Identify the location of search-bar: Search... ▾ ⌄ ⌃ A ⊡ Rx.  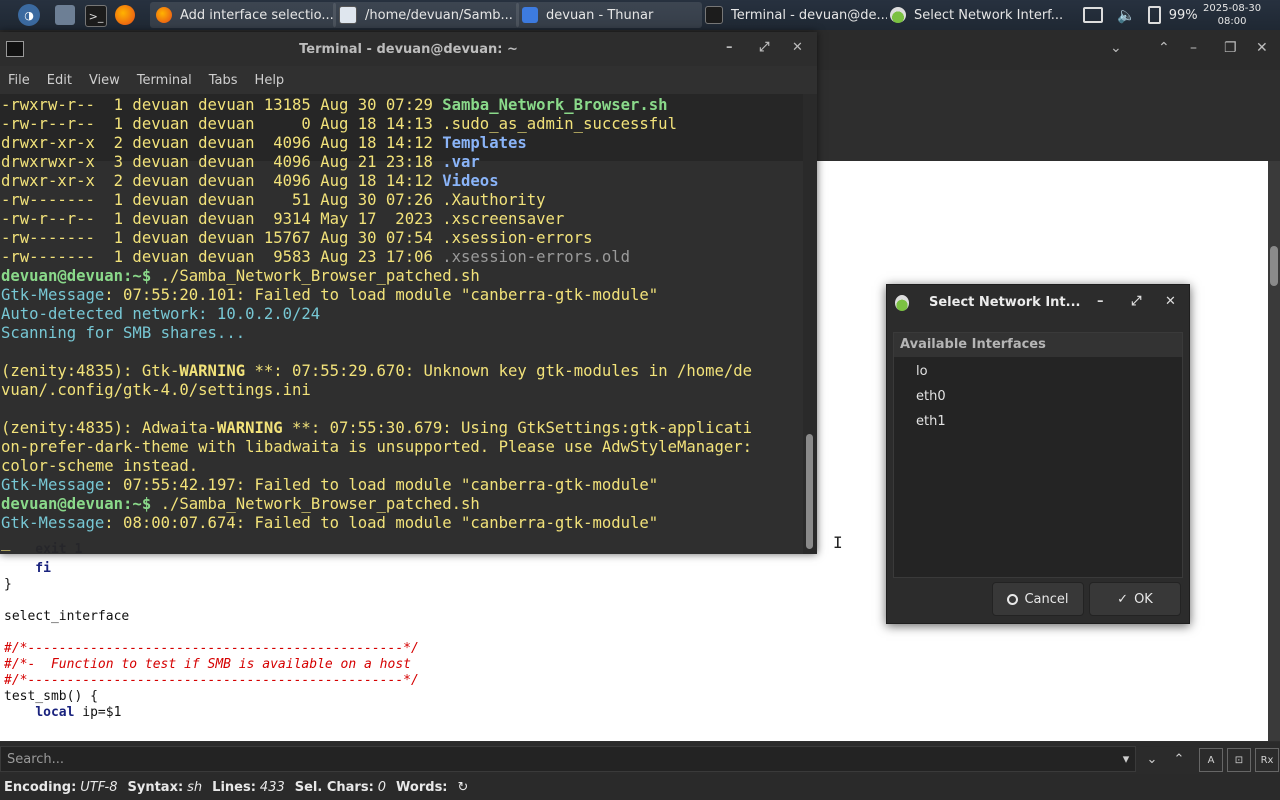
(640, 758).